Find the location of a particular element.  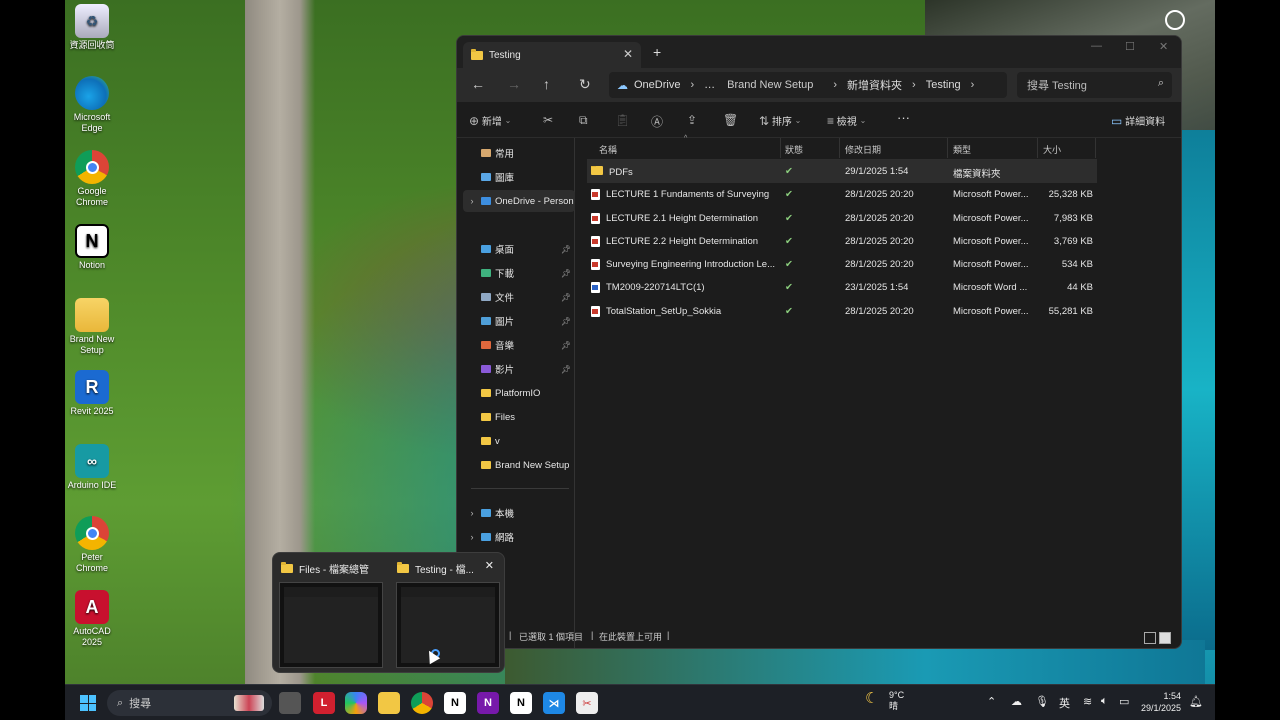

more-options-icon: ··· is located at coordinates (903, 117).